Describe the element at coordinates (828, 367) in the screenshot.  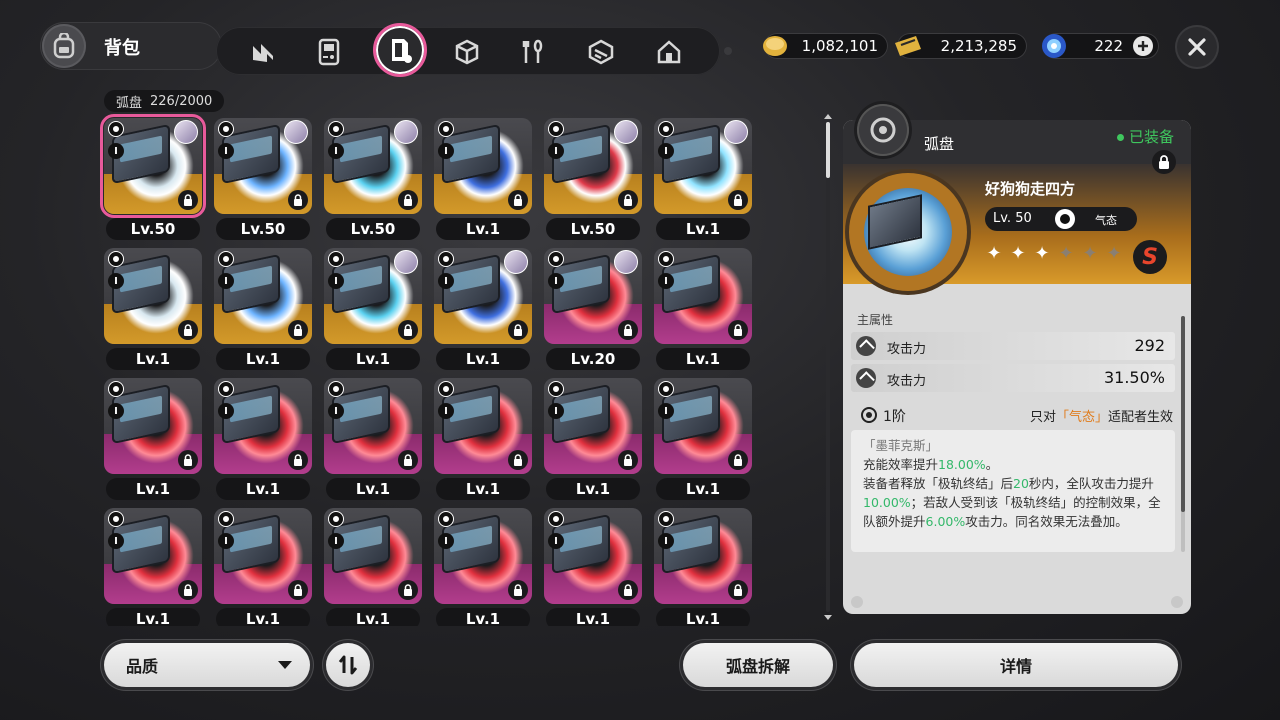
I see `grid-scrollbar` at that location.